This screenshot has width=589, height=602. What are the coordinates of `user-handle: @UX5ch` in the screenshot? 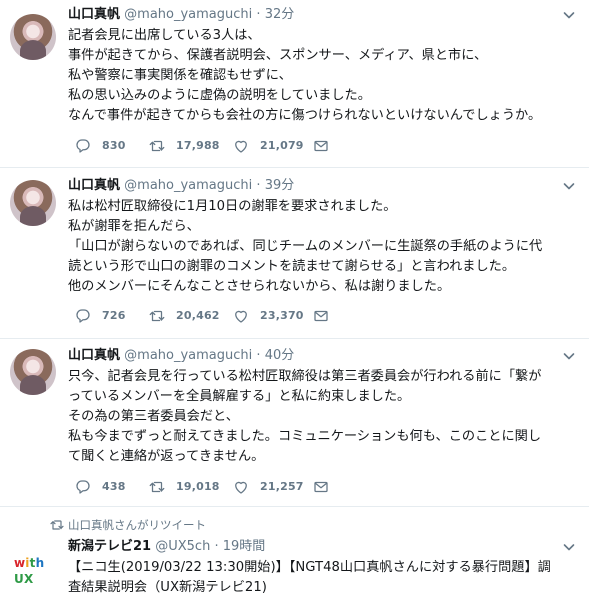 It's located at (182, 546).